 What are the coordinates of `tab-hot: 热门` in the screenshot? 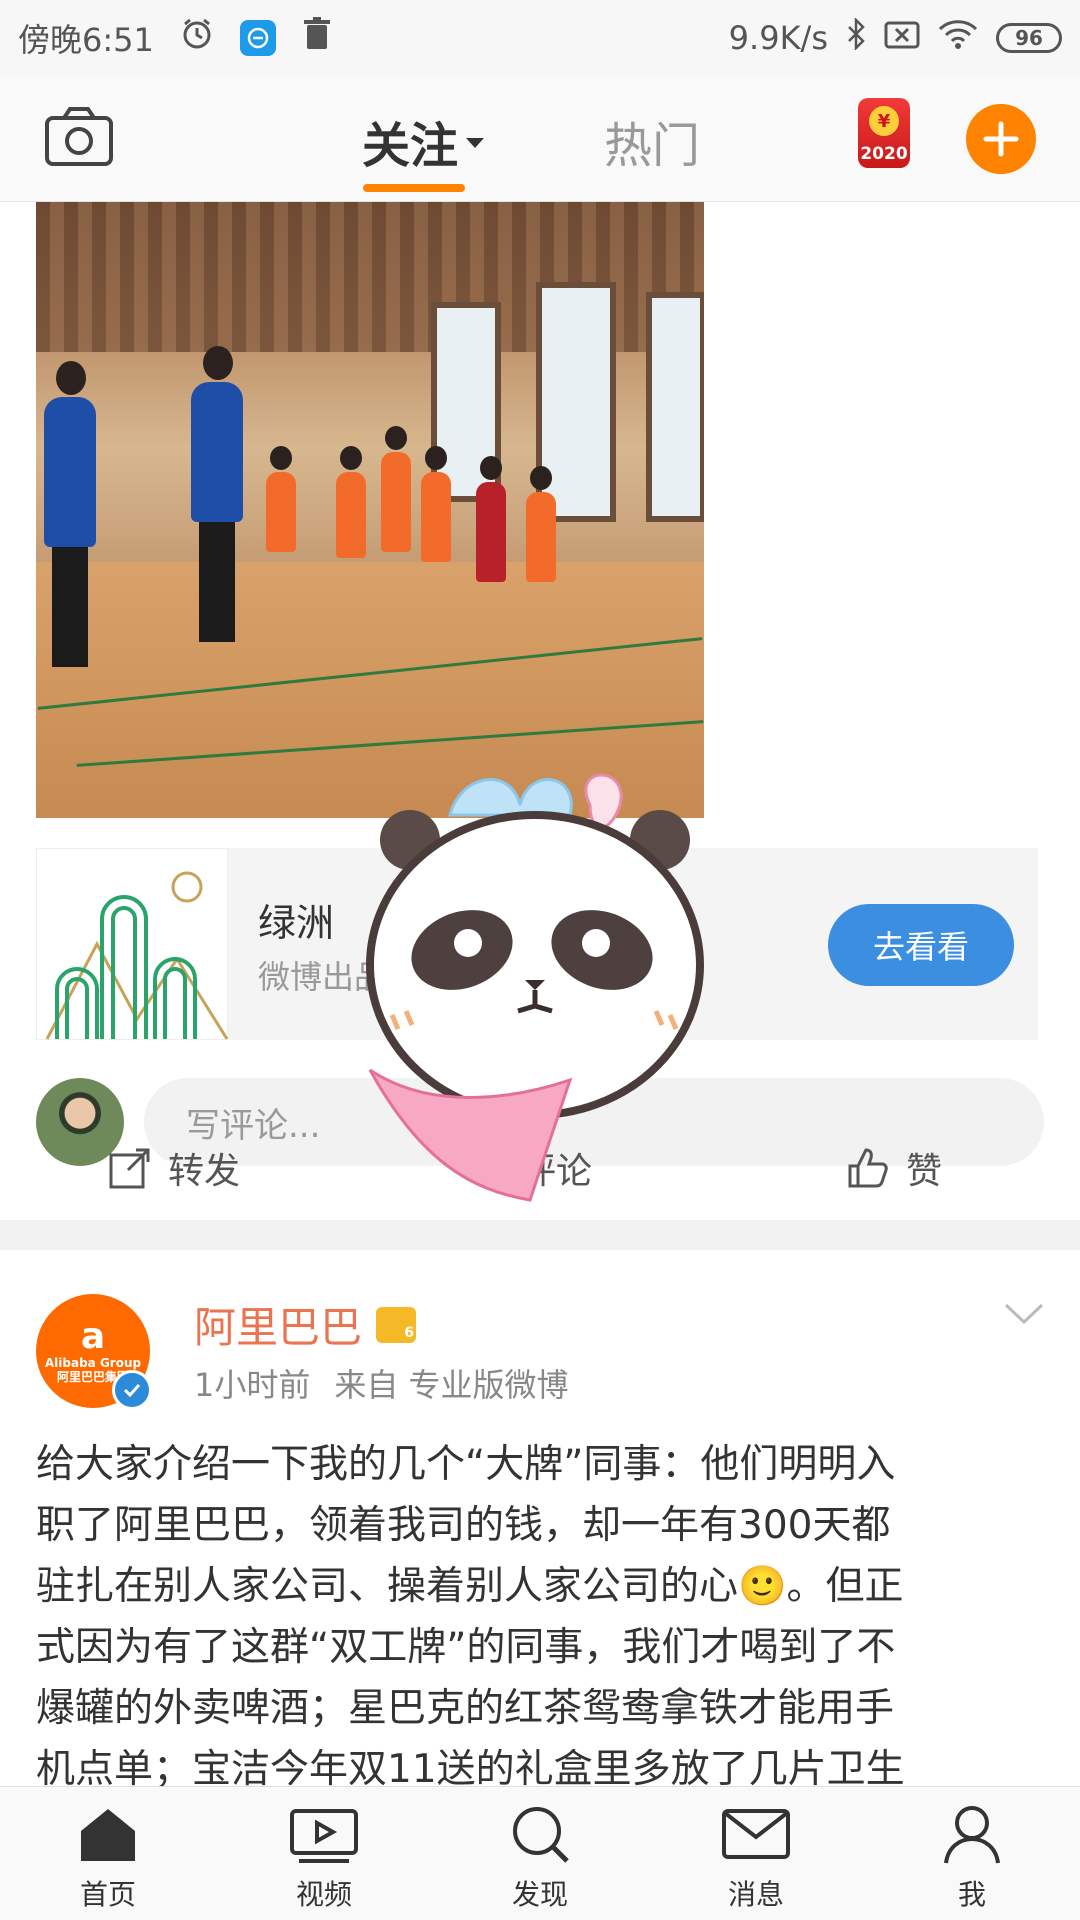 It's located at (652, 141).